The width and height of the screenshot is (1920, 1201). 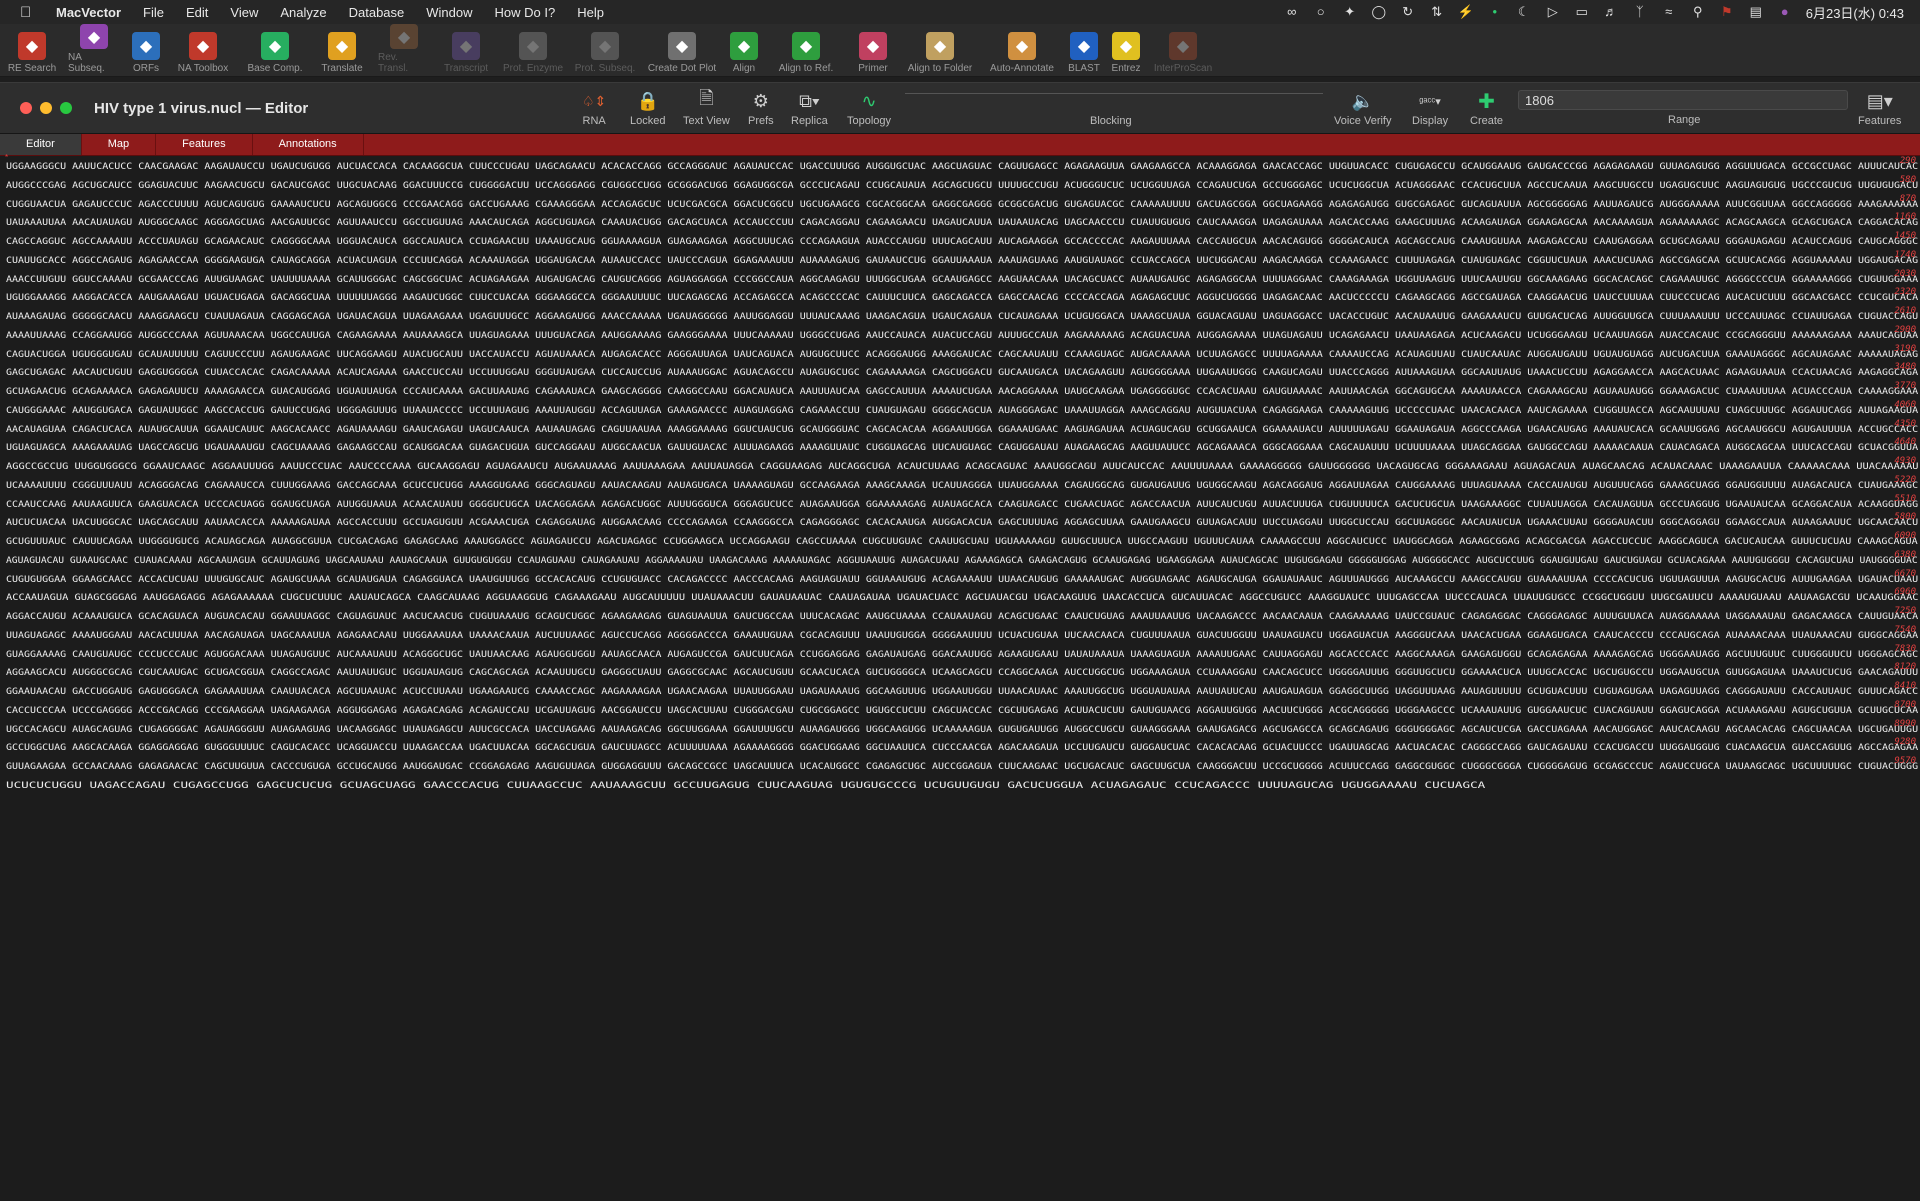 What do you see at coordinates (1640, 12) in the screenshot?
I see `bluetooth-icon: ᛉ` at bounding box center [1640, 12].